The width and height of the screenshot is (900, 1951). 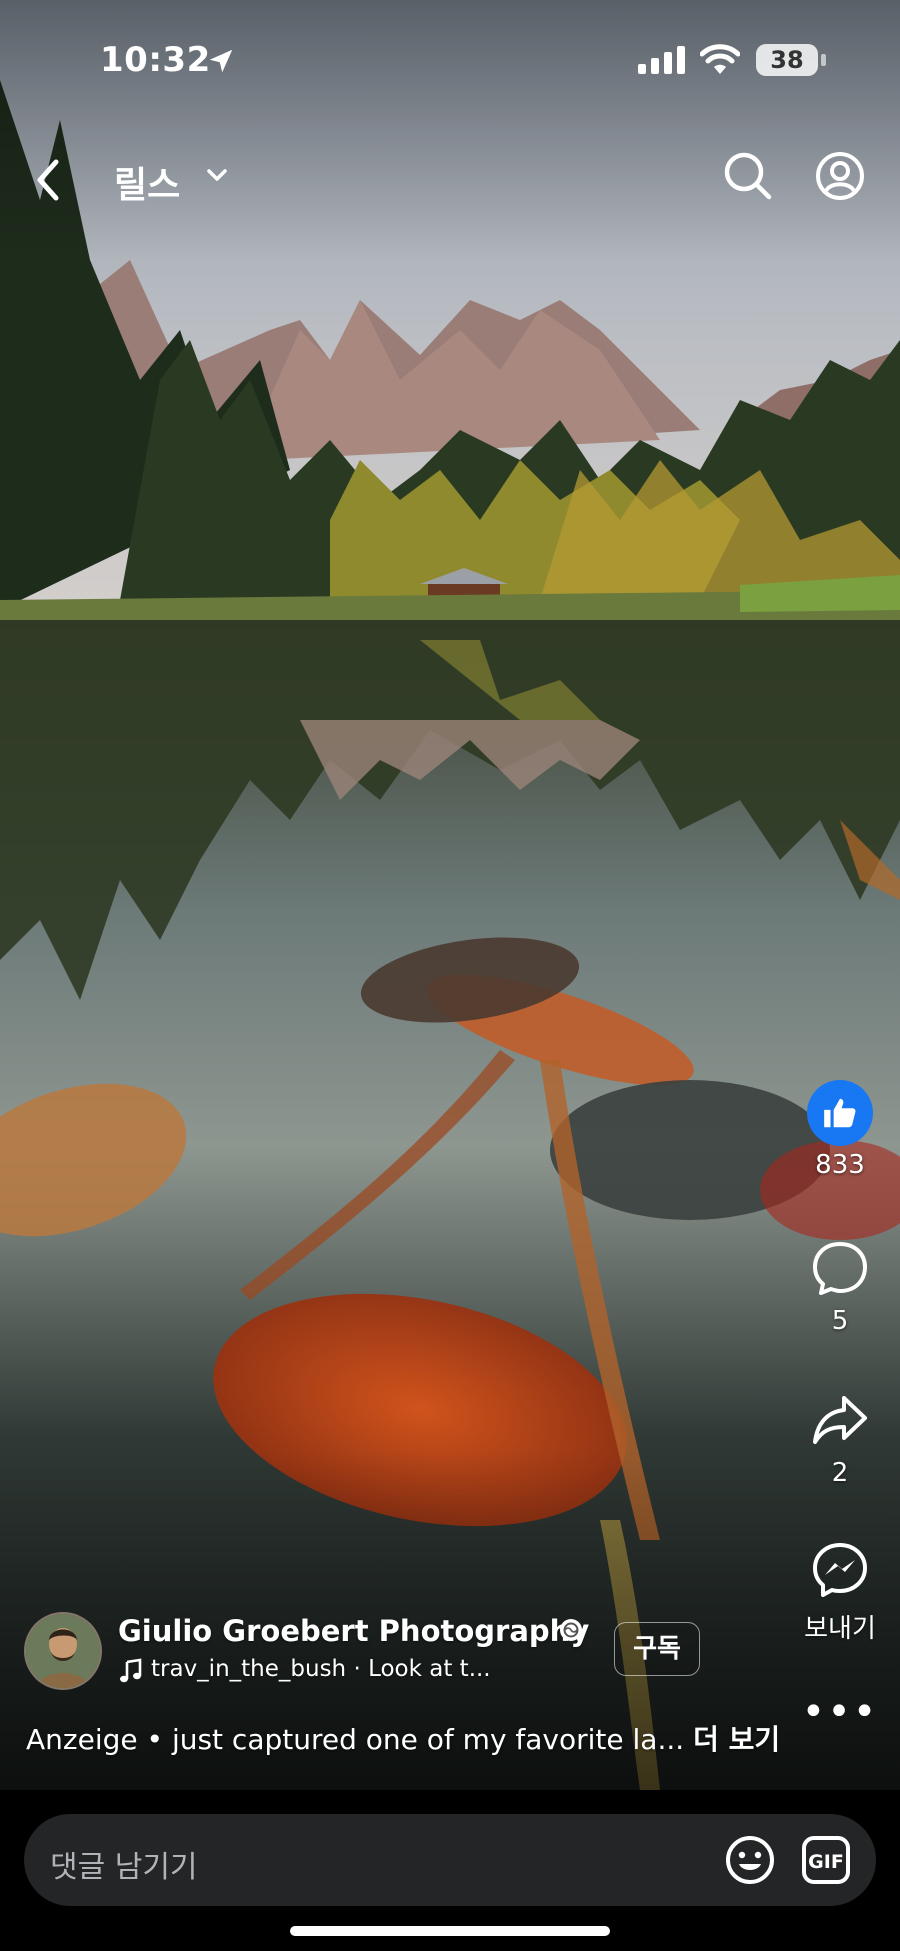 What do you see at coordinates (840, 1165) in the screenshot?
I see `like-count: 833` at bounding box center [840, 1165].